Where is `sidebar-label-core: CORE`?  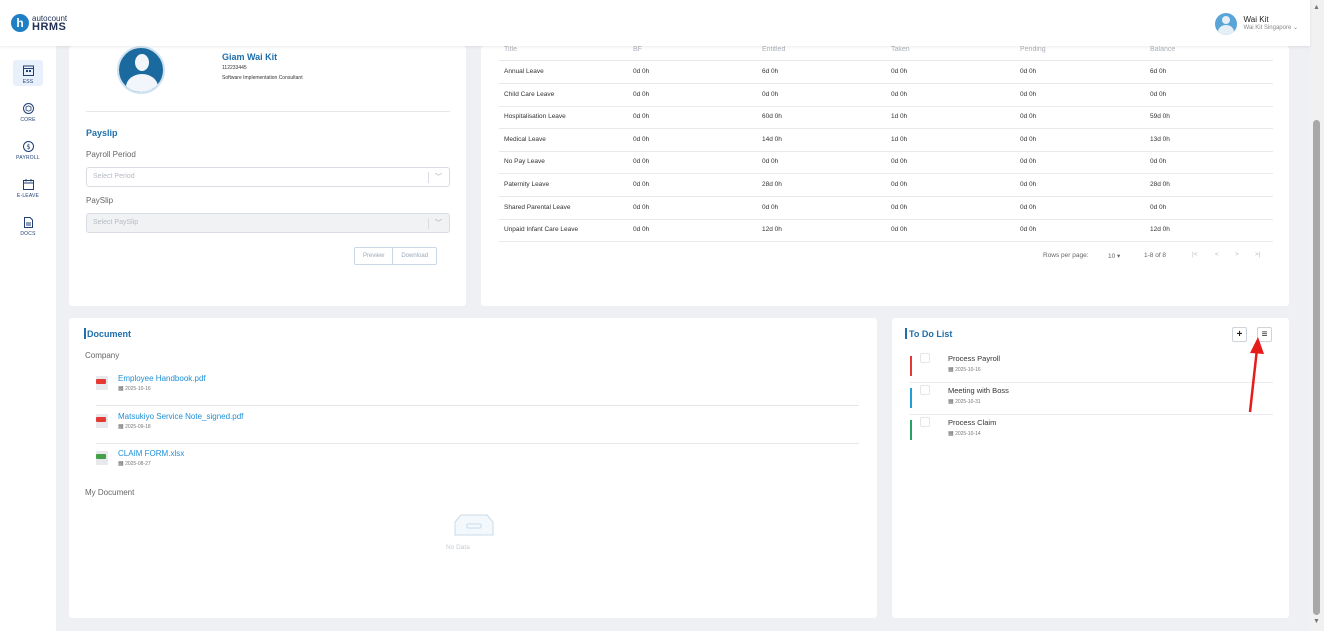 sidebar-label-core: CORE is located at coordinates (28, 120).